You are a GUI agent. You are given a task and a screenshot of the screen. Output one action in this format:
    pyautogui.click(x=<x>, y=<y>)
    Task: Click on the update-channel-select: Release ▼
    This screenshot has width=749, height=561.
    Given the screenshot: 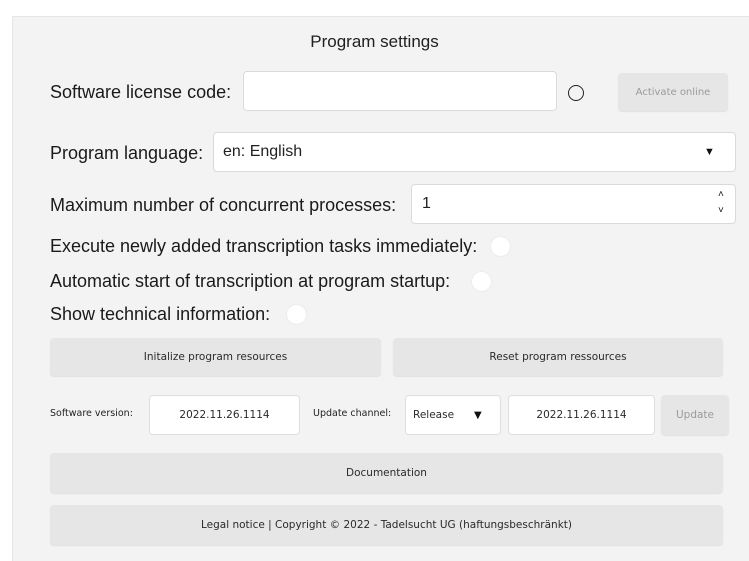 What is the action you would take?
    pyautogui.click(x=453, y=415)
    